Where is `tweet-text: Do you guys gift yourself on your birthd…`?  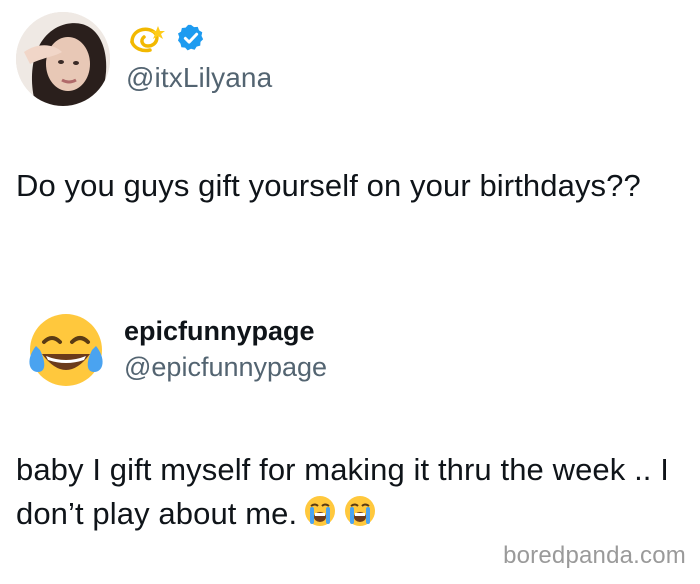
tweet-text: Do you guys gift yourself on your birthd… is located at coordinates (328, 185).